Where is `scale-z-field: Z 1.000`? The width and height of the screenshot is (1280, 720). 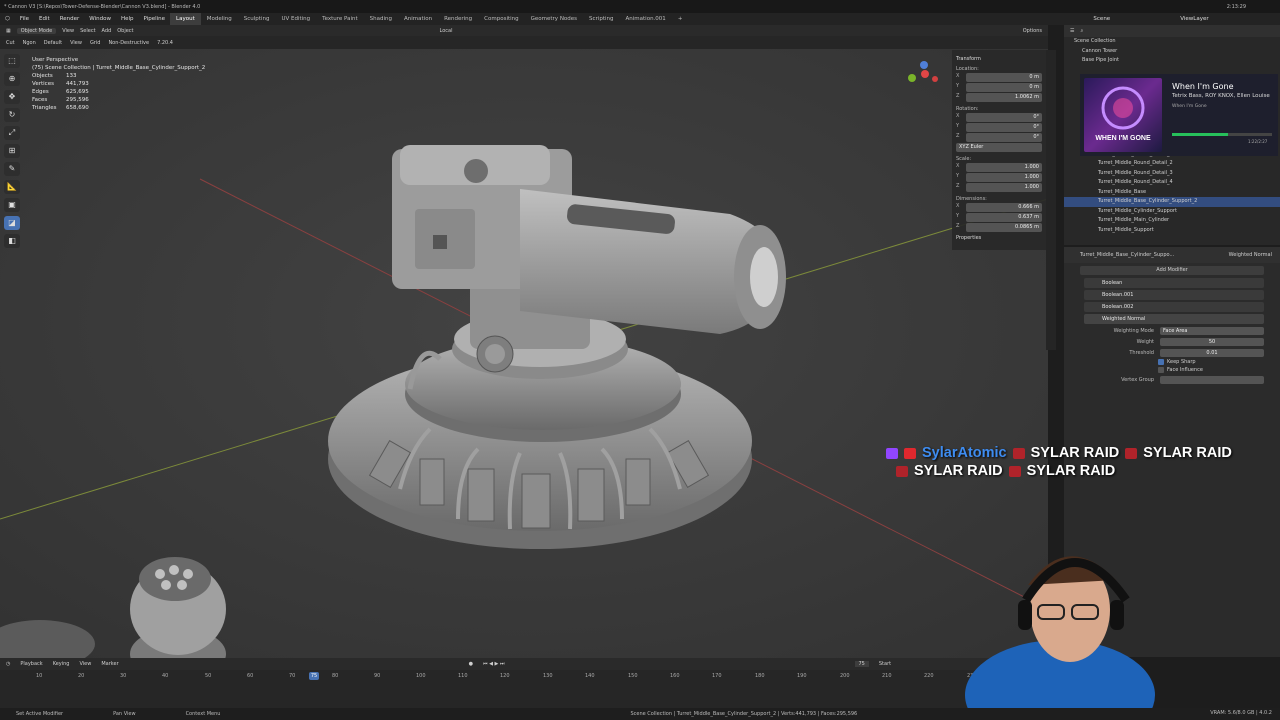 scale-z-field: Z 1.000 is located at coordinates (999, 187).